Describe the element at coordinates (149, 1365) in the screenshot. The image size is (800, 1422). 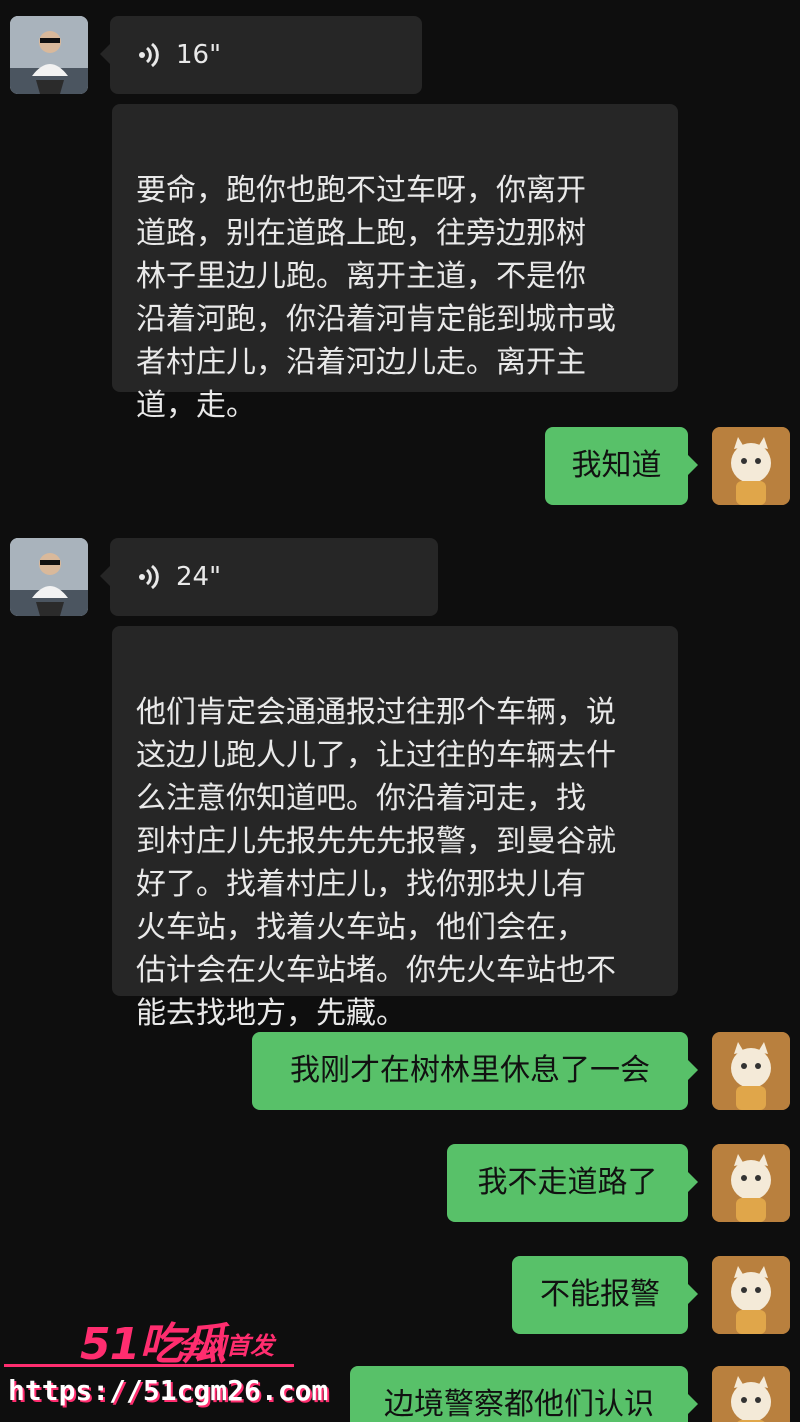
I see `watermark-divider` at that location.